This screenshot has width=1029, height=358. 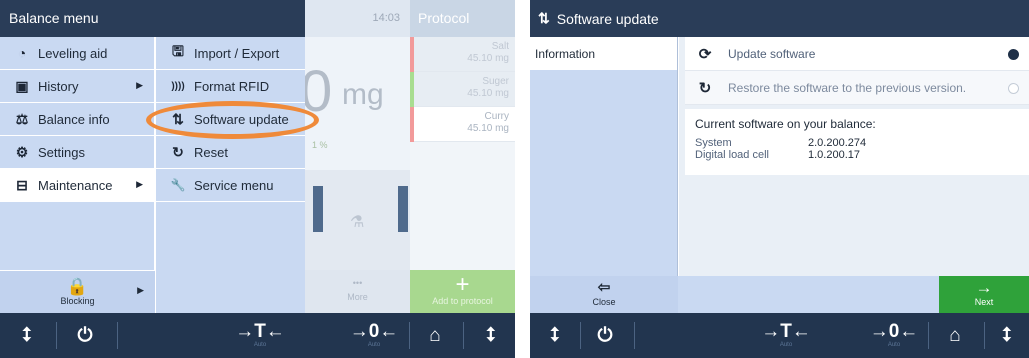 What do you see at coordinates (603, 53) in the screenshot?
I see `sidebar-item-information: Information` at bounding box center [603, 53].